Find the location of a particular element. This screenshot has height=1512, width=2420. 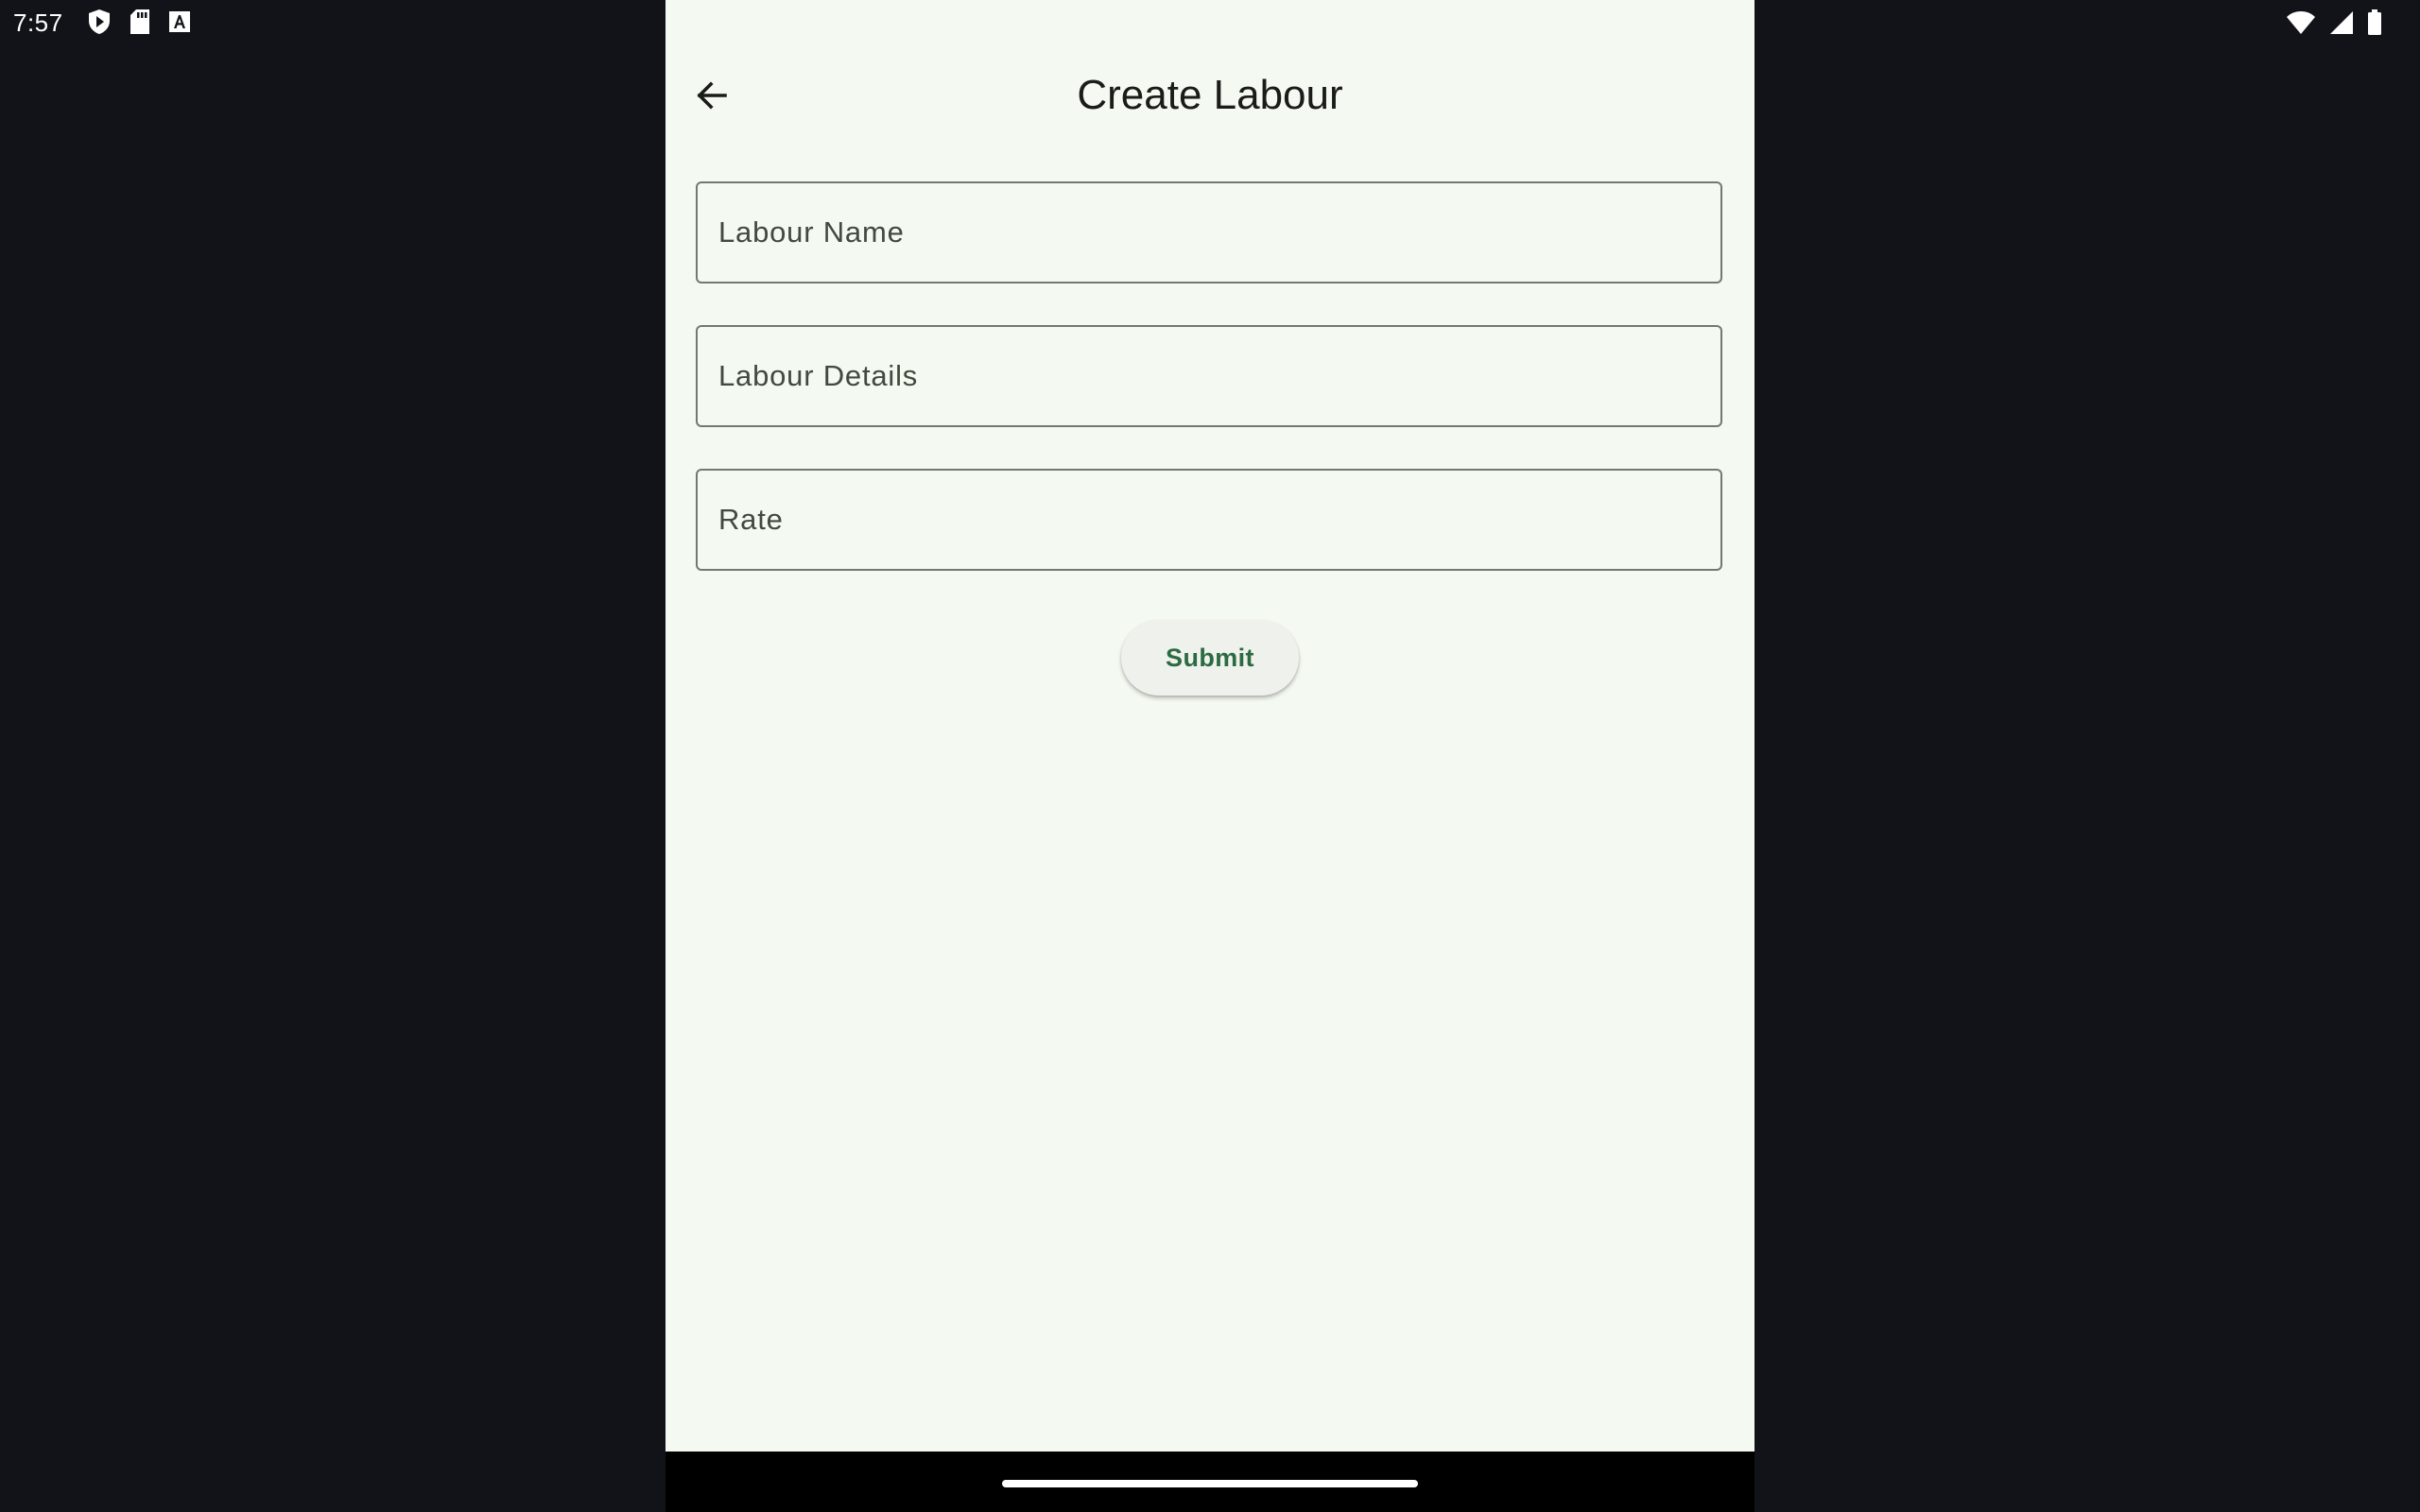

navigation-bar is located at coordinates (1210, 1482).